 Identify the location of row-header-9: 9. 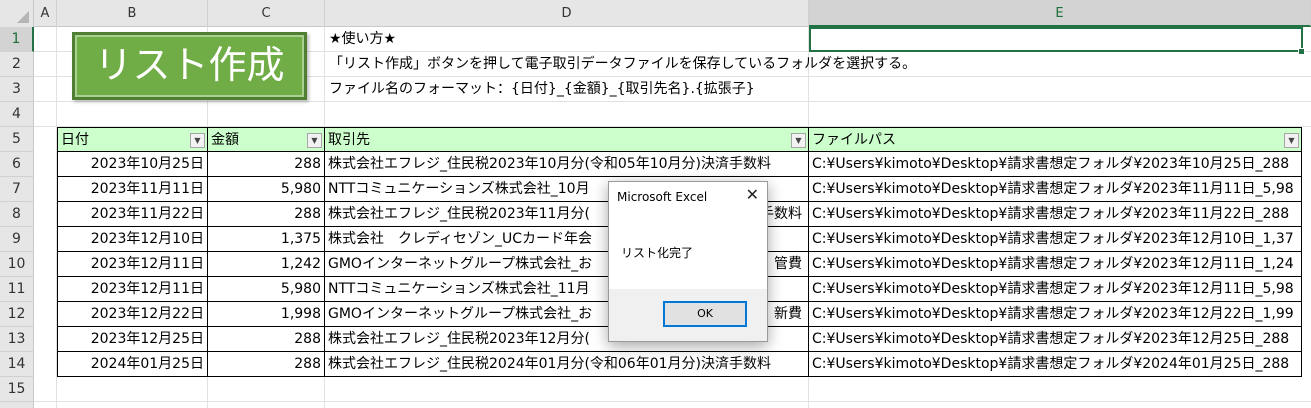
(17, 239).